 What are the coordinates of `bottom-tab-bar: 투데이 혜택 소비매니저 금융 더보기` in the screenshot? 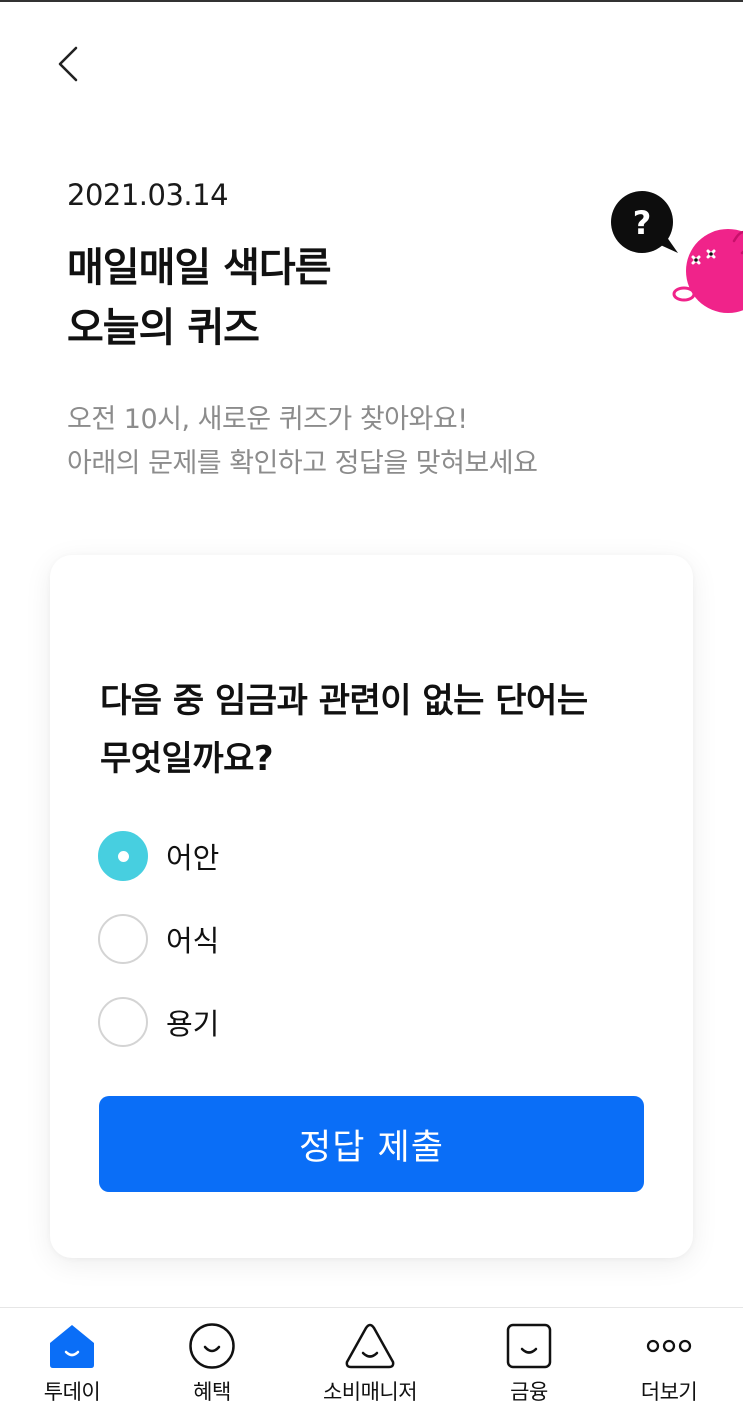 It's located at (371, 1357).